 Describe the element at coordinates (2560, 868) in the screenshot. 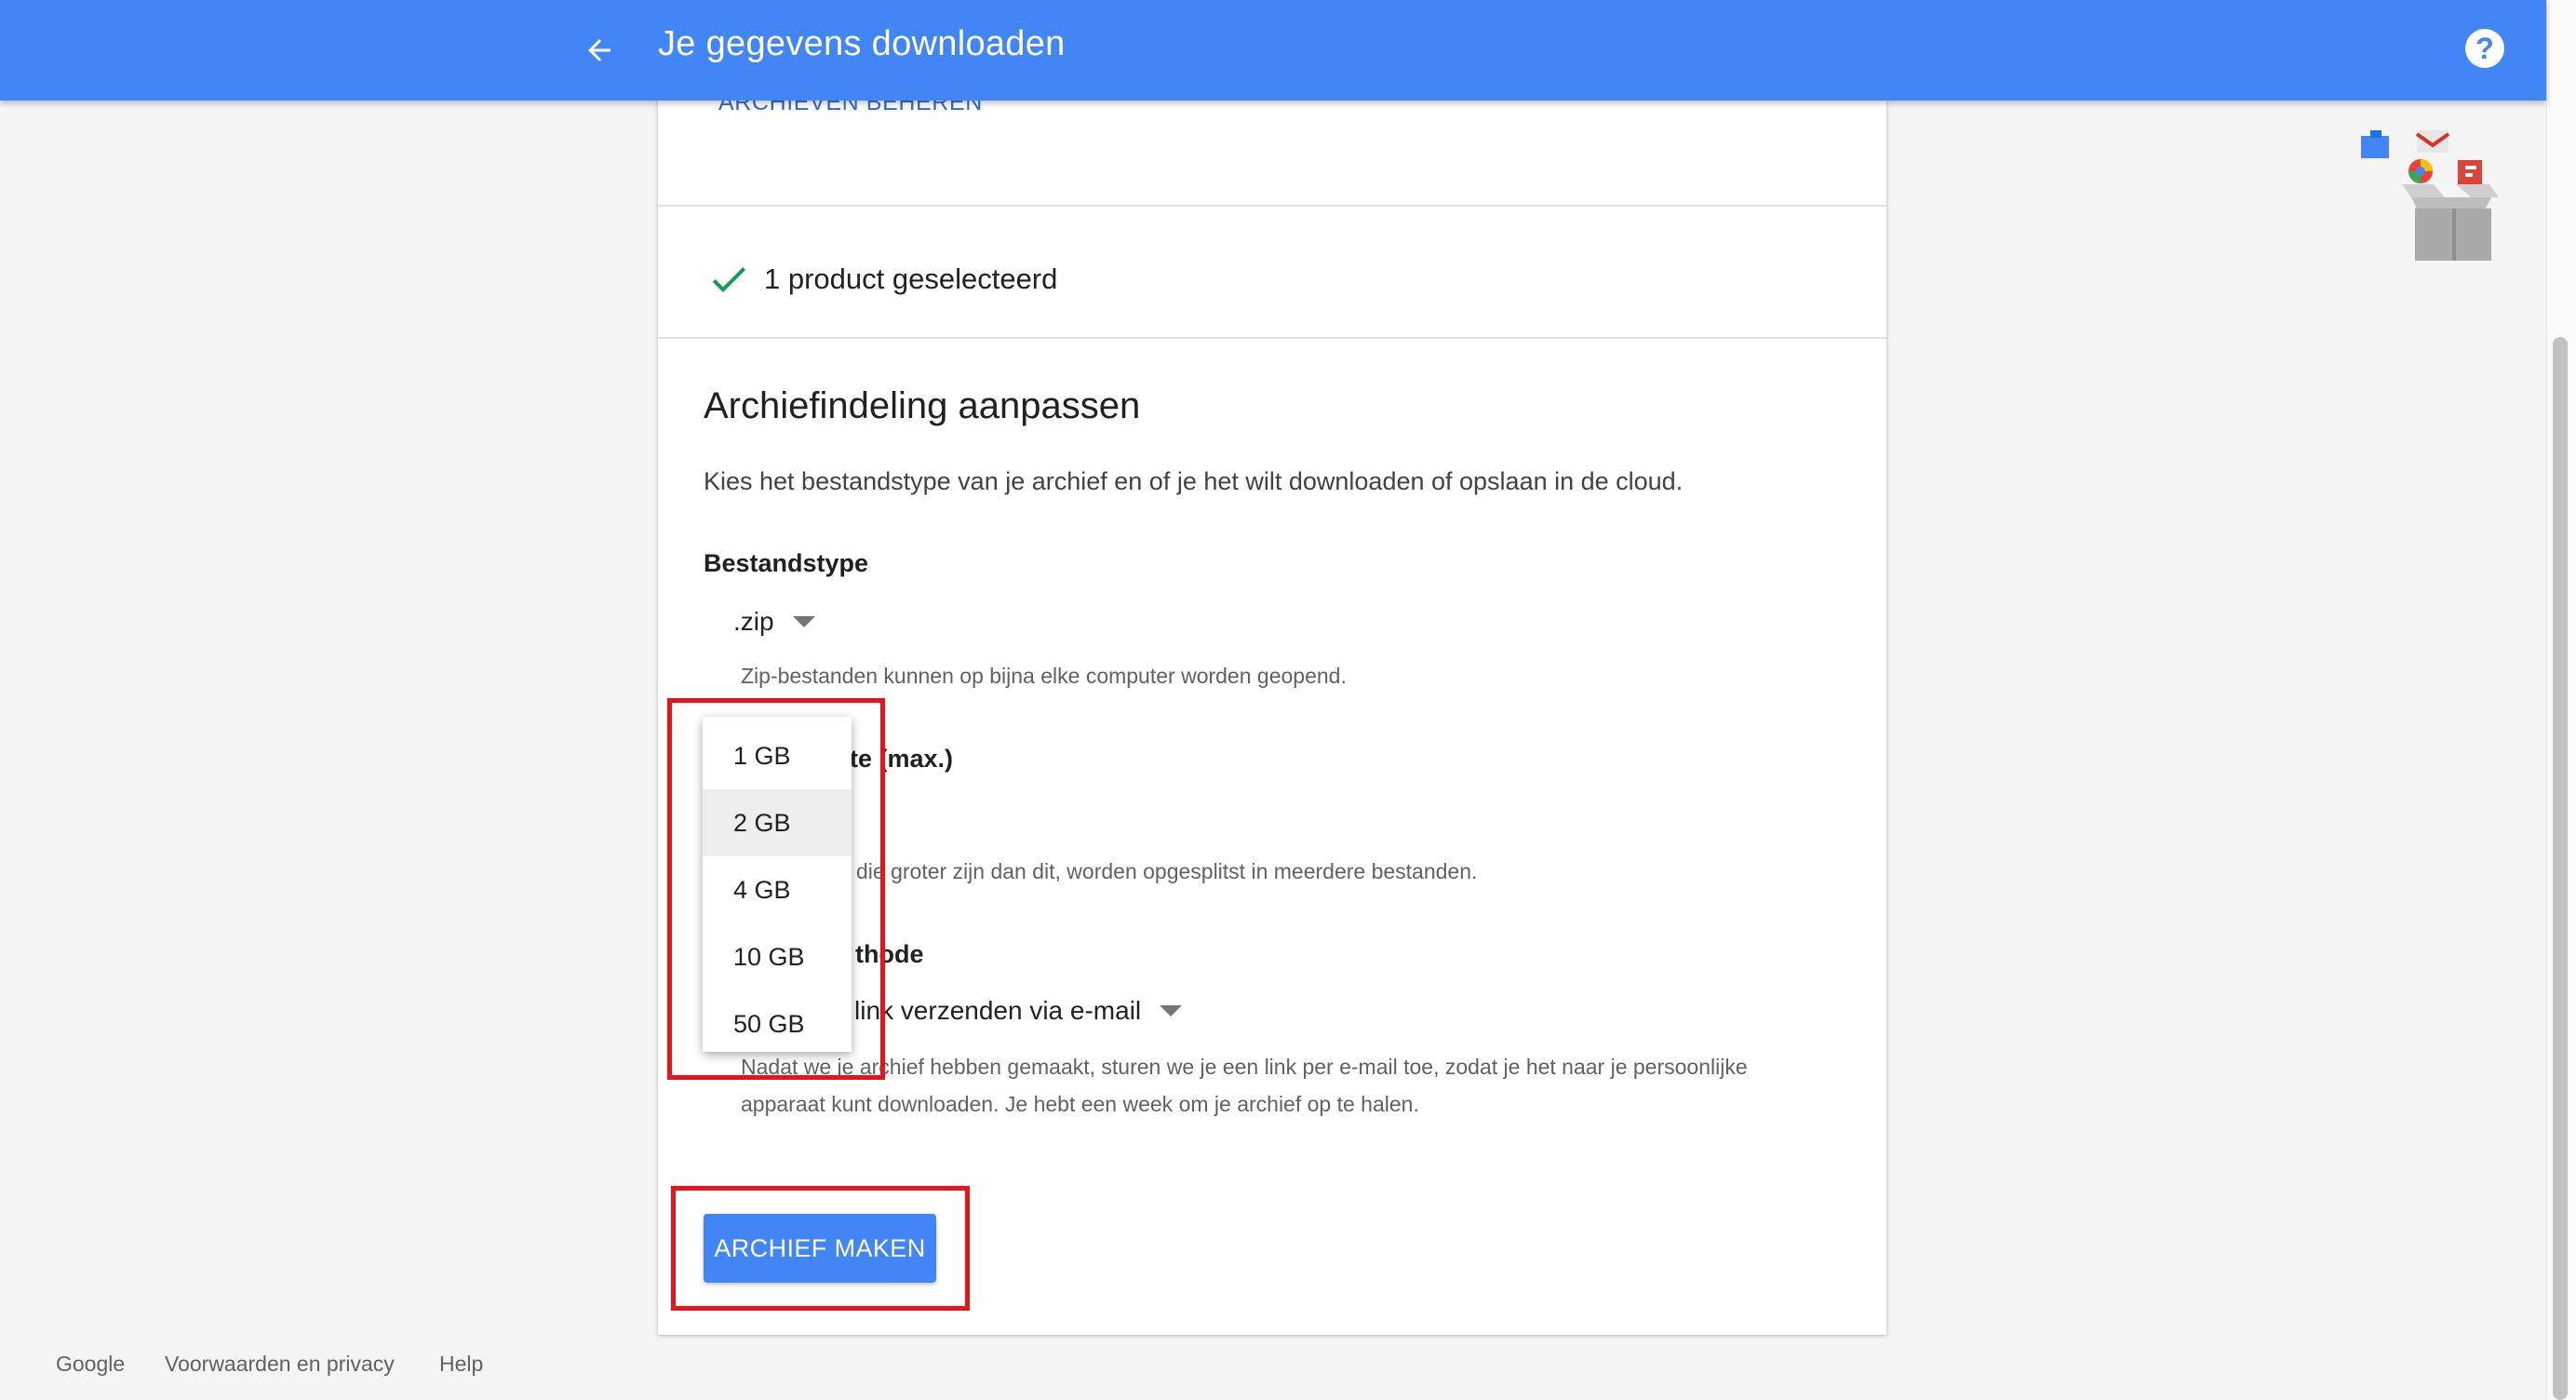

I see `scrollbar-thumb` at that location.